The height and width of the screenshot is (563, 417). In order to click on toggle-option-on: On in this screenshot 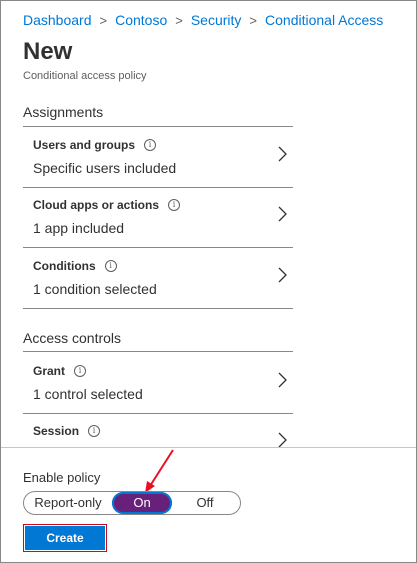, I will do `click(142, 503)`.